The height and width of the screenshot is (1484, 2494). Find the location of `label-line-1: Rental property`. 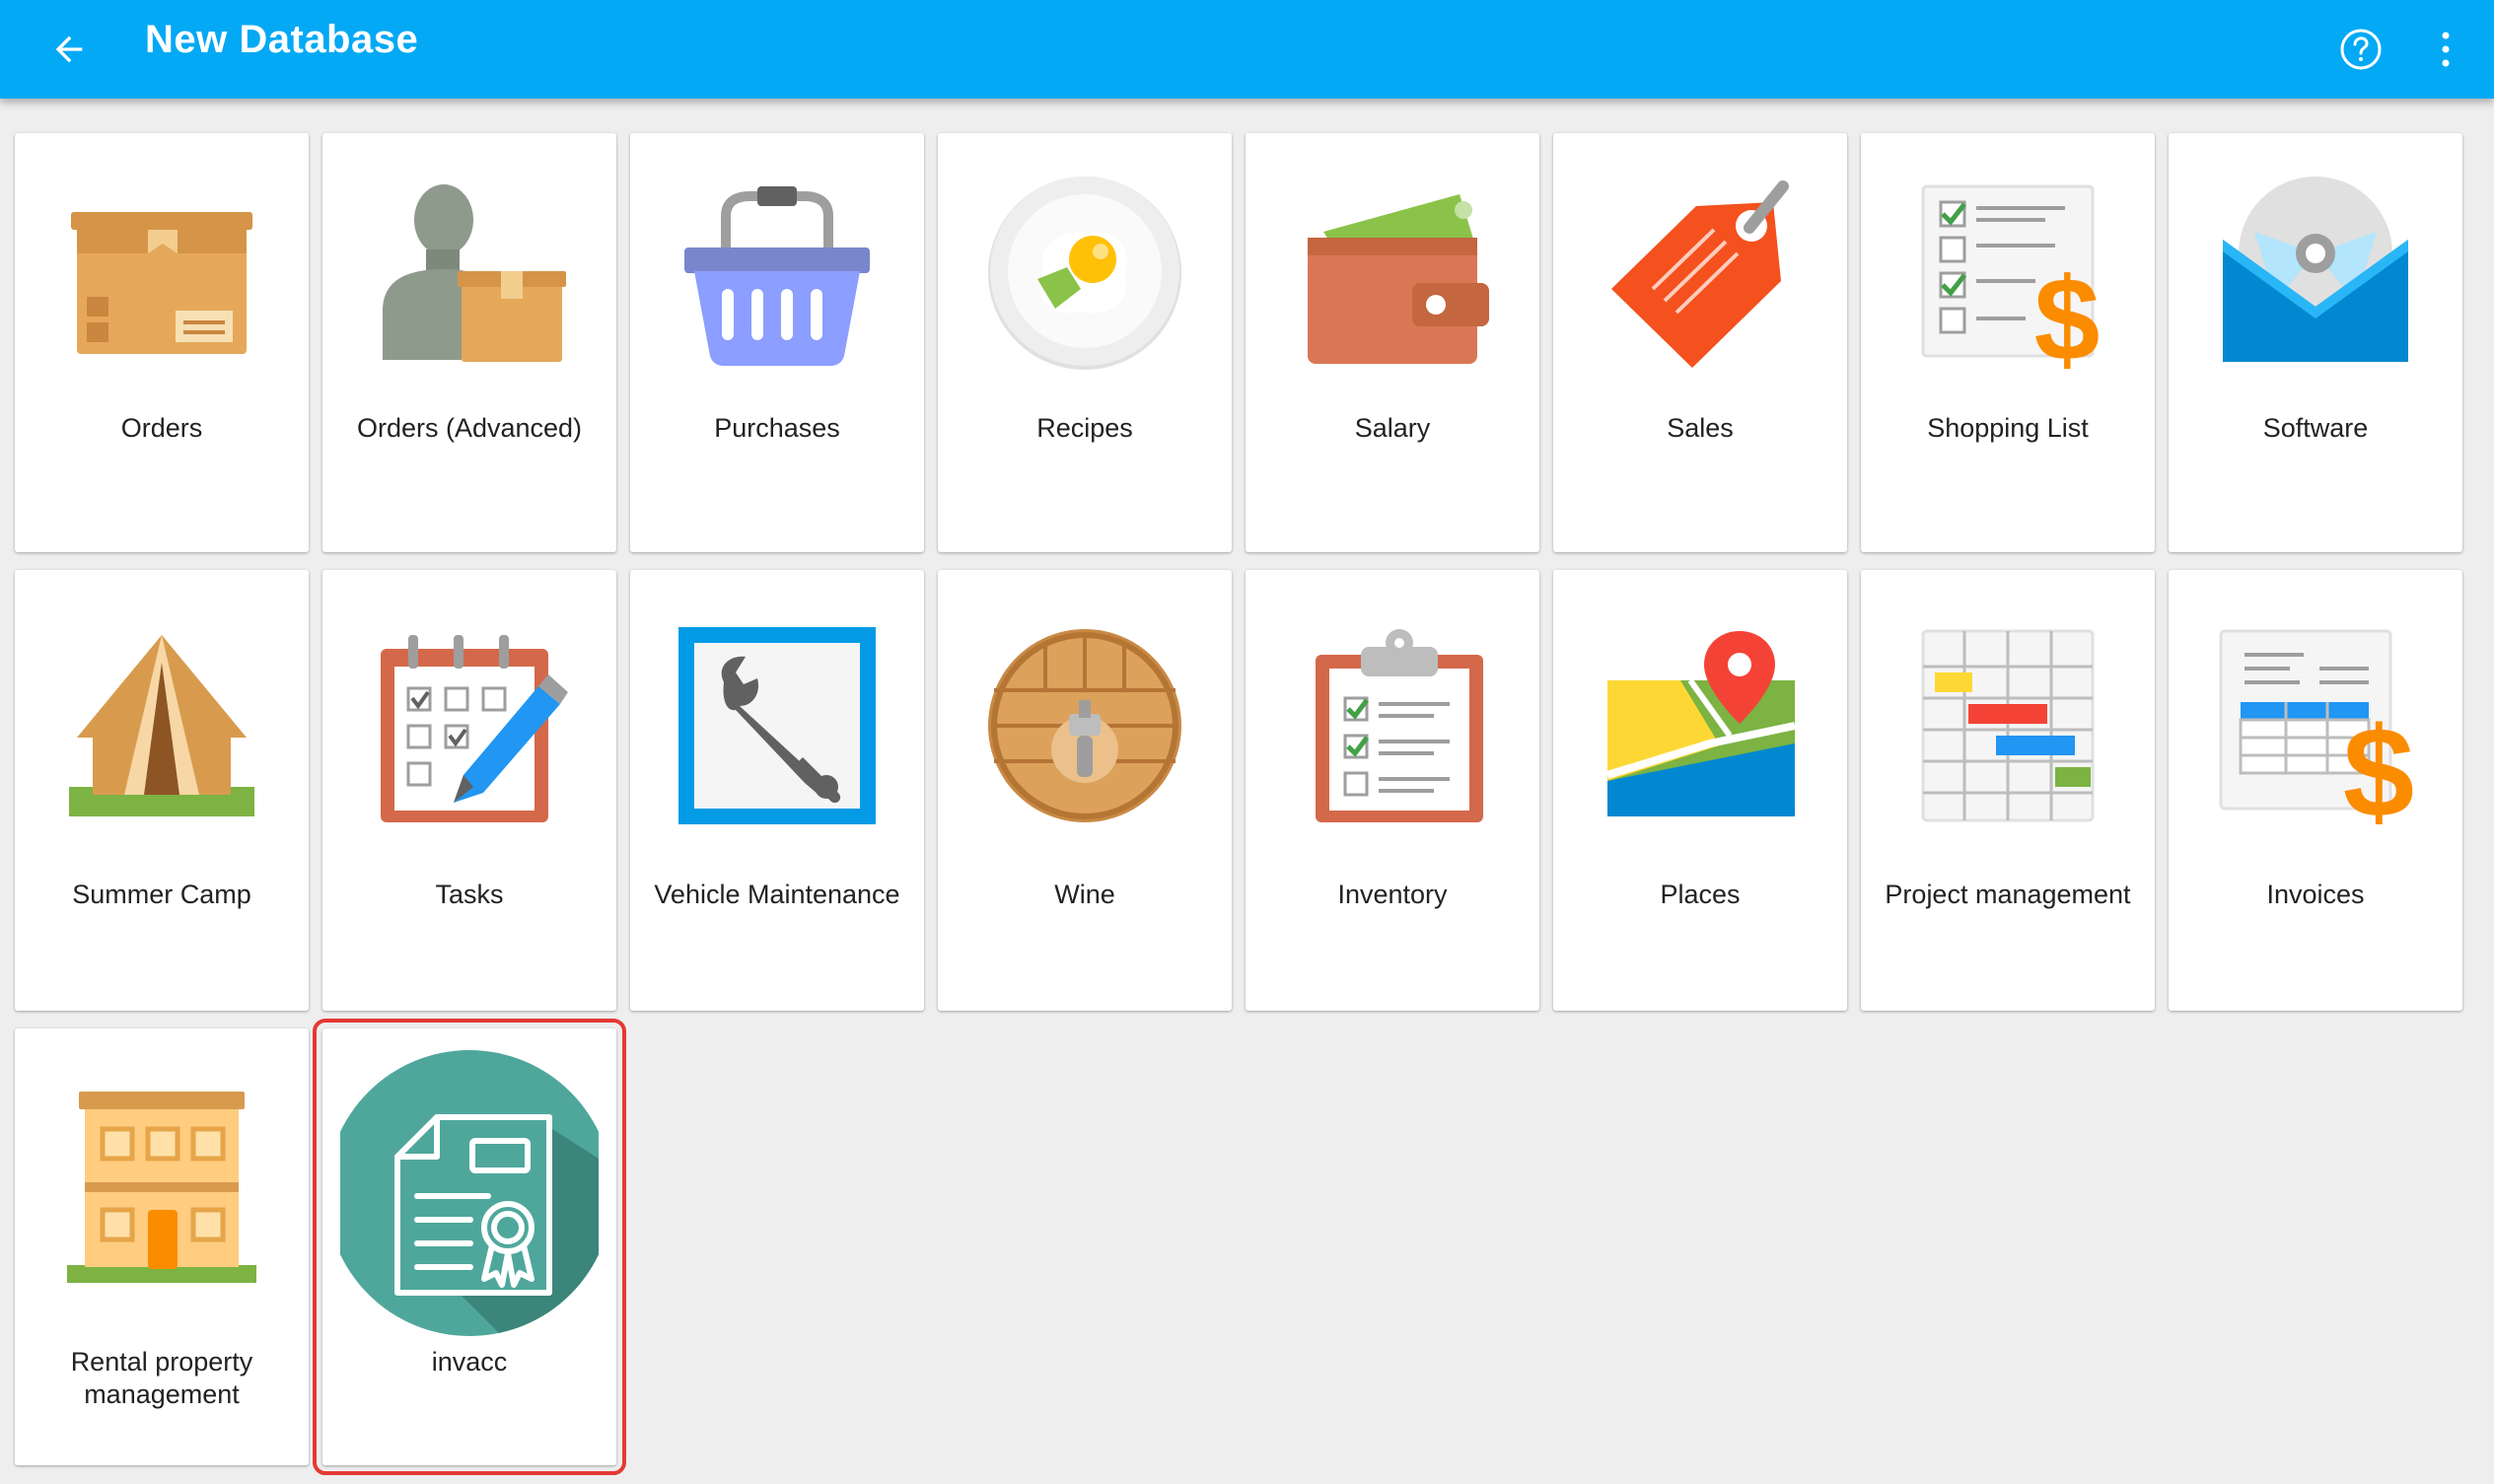

label-line-1: Rental property is located at coordinates (161, 1362).